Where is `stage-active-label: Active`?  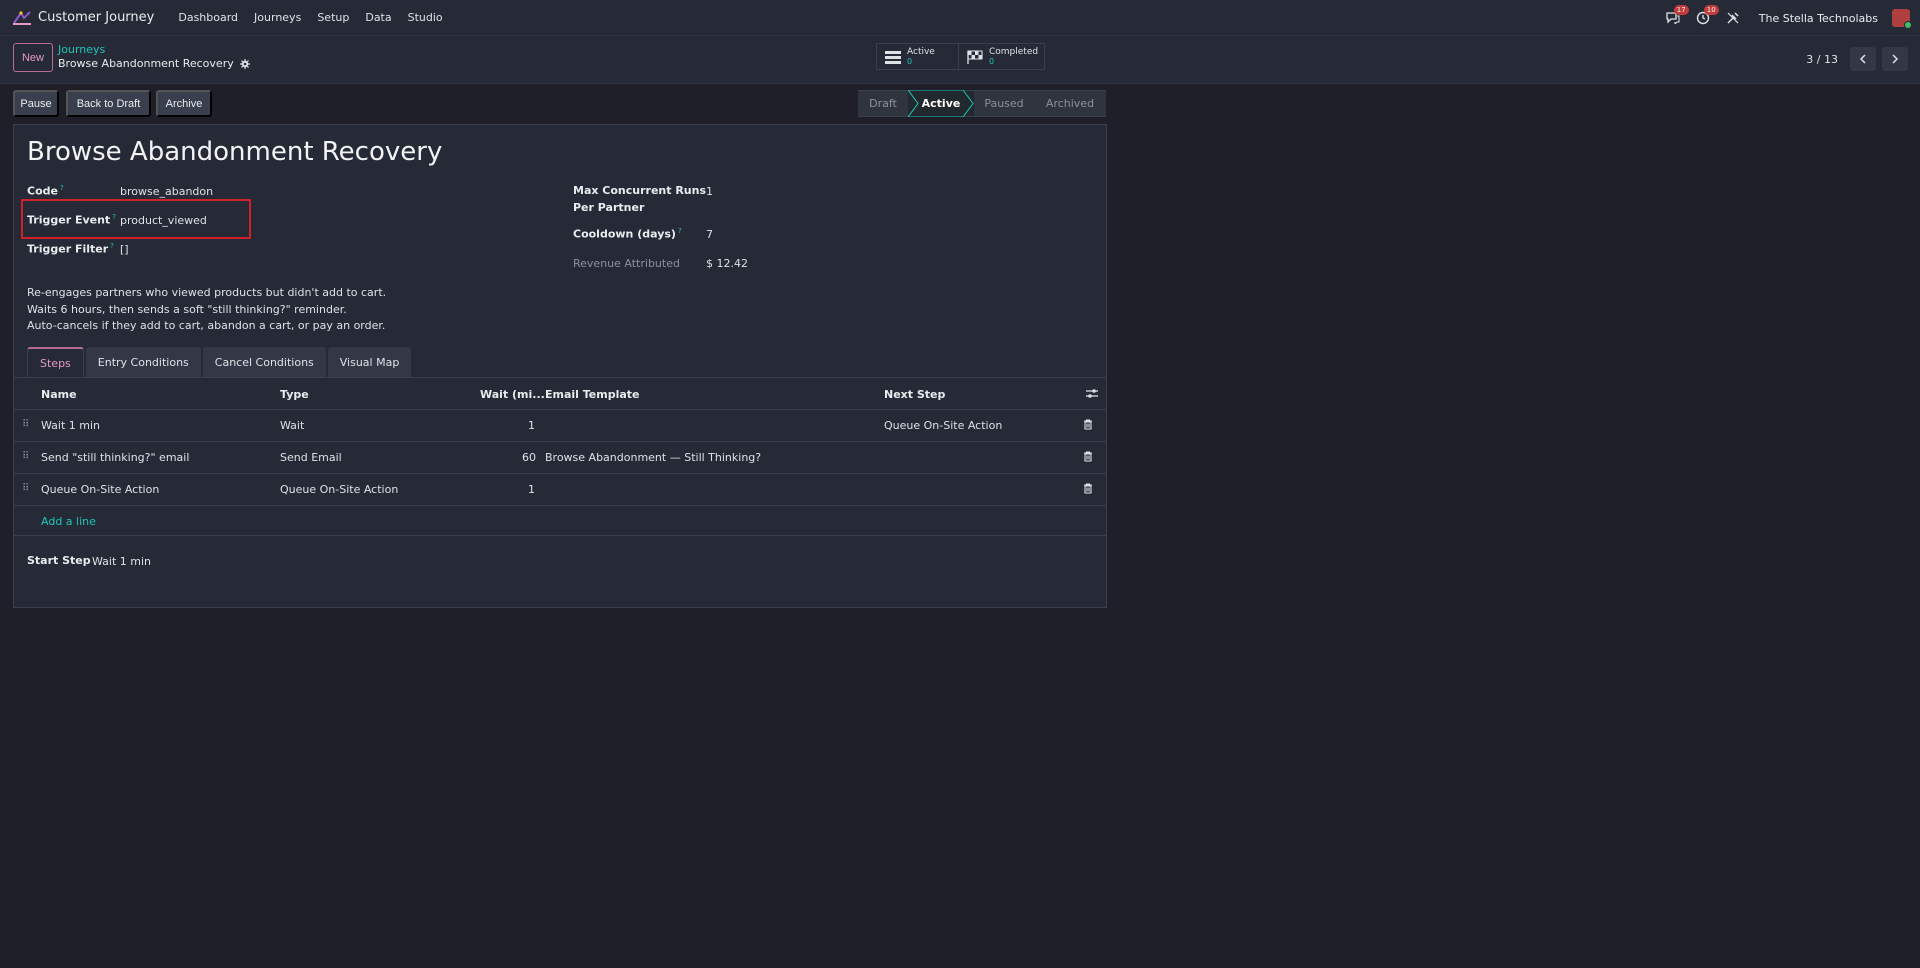 stage-active-label: Active is located at coordinates (941, 103).